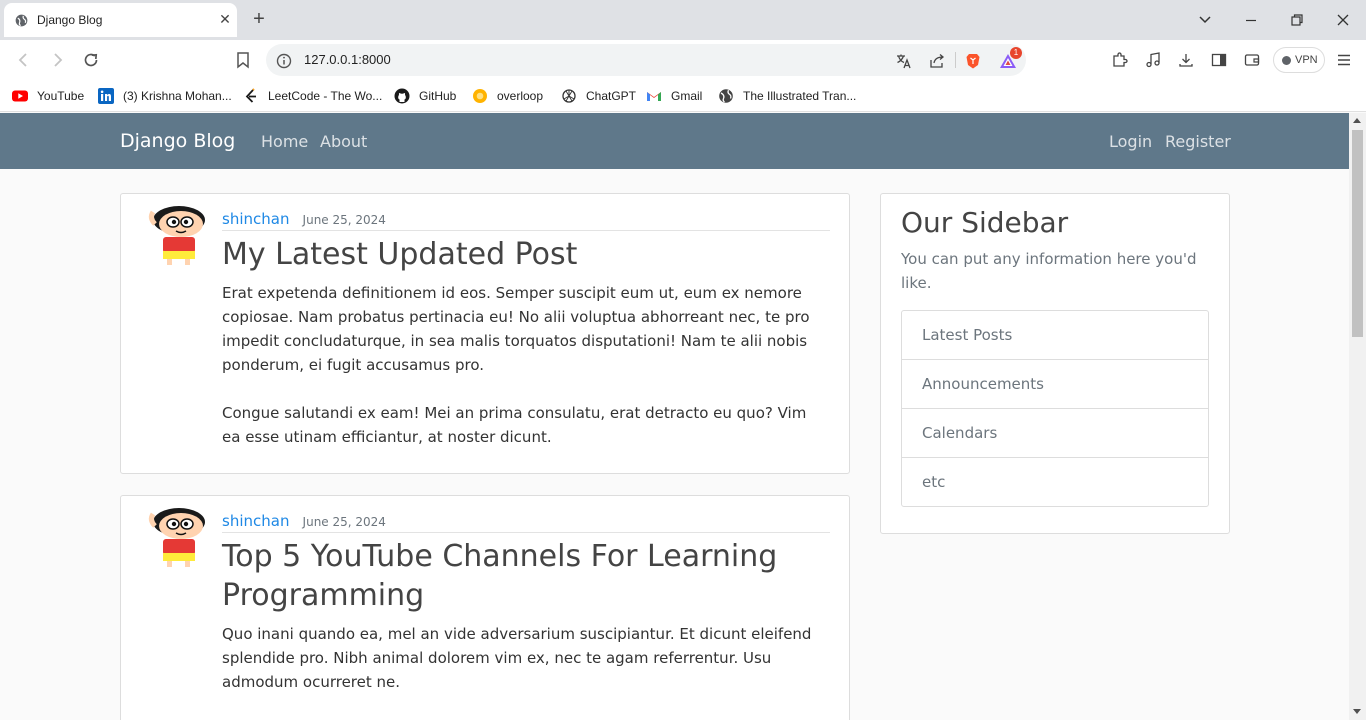 The height and width of the screenshot is (720, 1366). What do you see at coordinates (569, 96) in the screenshot?
I see `chatgpt-icon` at bounding box center [569, 96].